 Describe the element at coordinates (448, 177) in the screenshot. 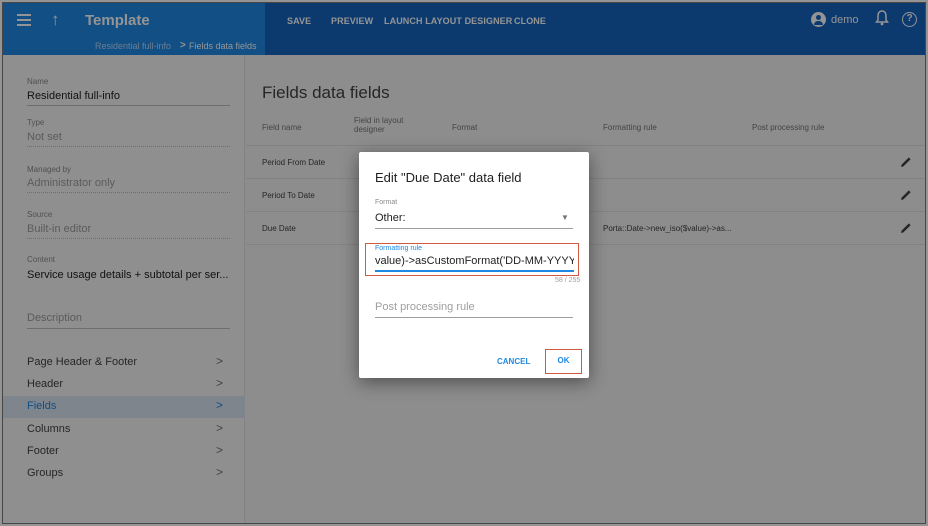

I see `dialog-title: Edit "Due Date" data field` at that location.